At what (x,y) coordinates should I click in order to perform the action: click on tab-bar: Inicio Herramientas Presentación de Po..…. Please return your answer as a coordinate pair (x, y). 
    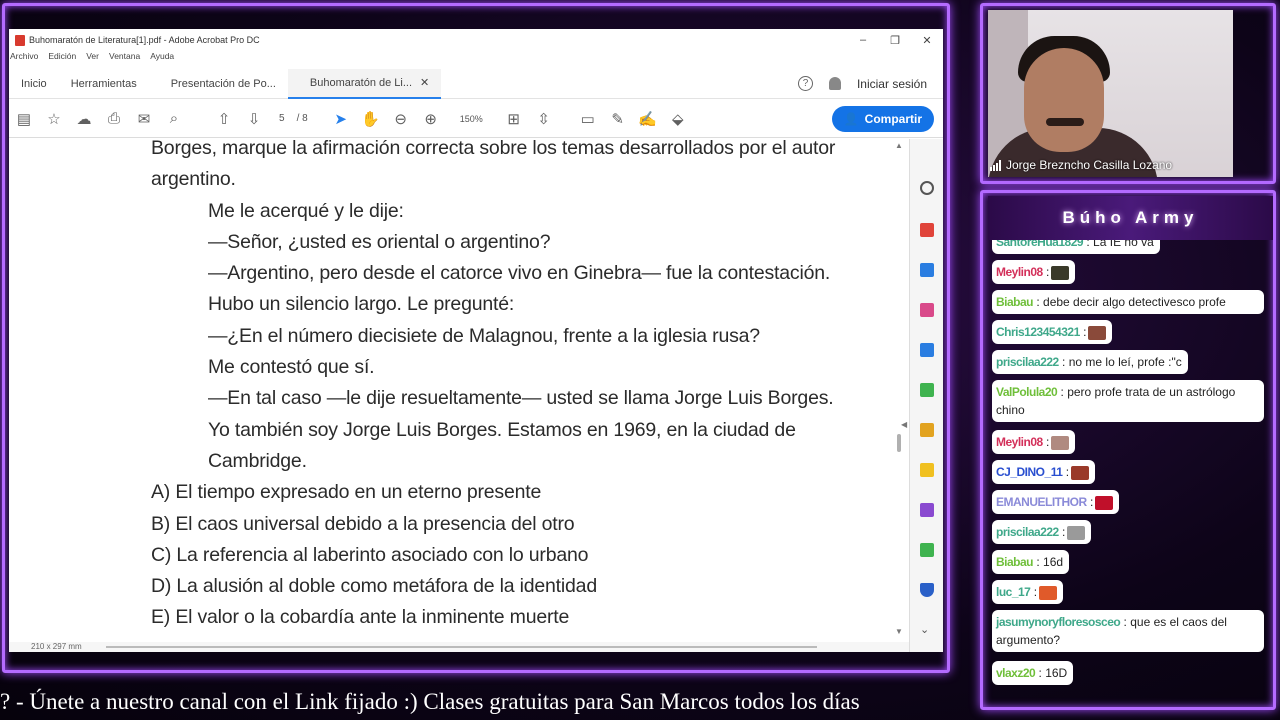
    Looking at the image, I should click on (476, 83).